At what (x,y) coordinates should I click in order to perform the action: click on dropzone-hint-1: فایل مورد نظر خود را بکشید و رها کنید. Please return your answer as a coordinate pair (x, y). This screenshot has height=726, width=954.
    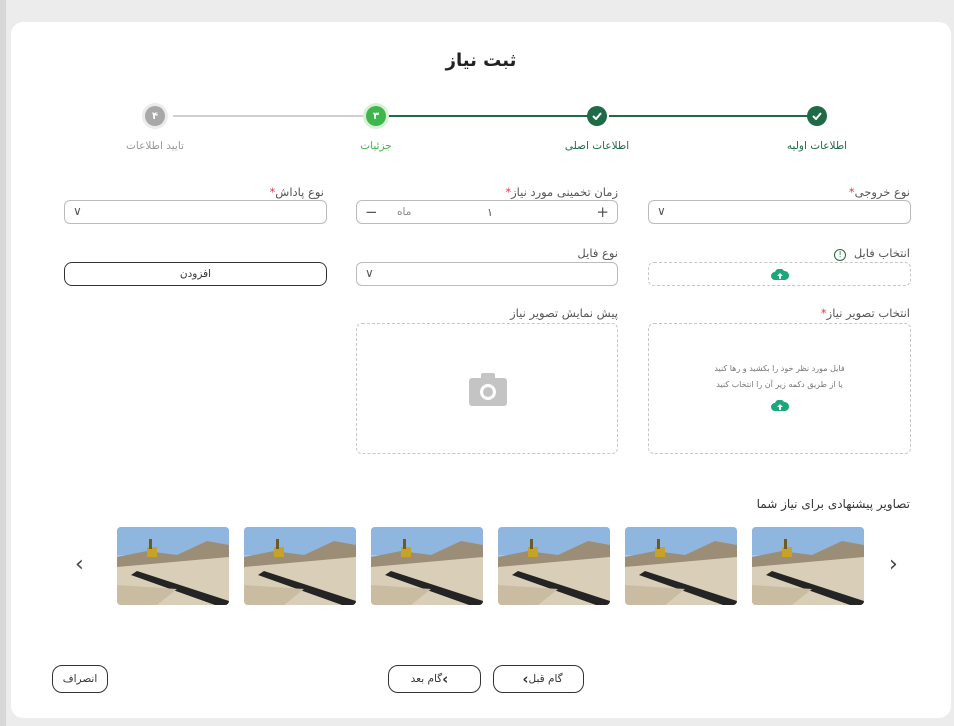
    Looking at the image, I should click on (779, 368).